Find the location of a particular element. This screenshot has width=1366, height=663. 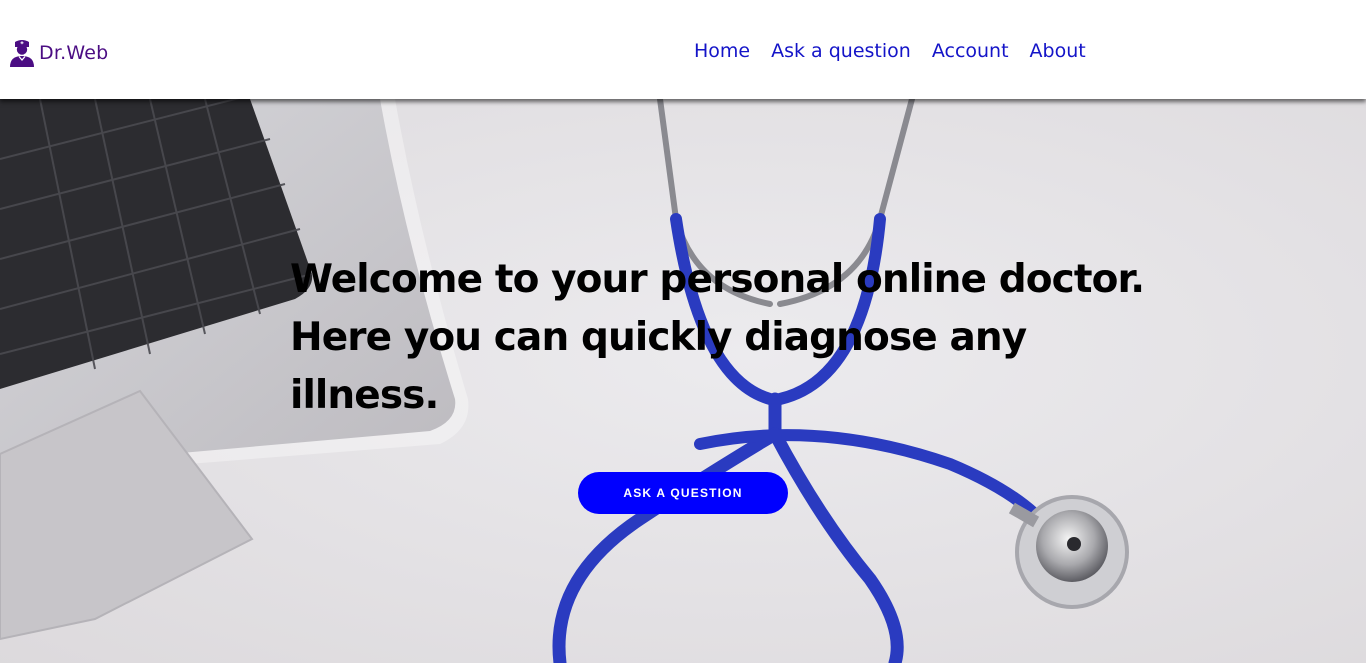

brand-logo-link: Dr.Web is located at coordinates (58, 53).